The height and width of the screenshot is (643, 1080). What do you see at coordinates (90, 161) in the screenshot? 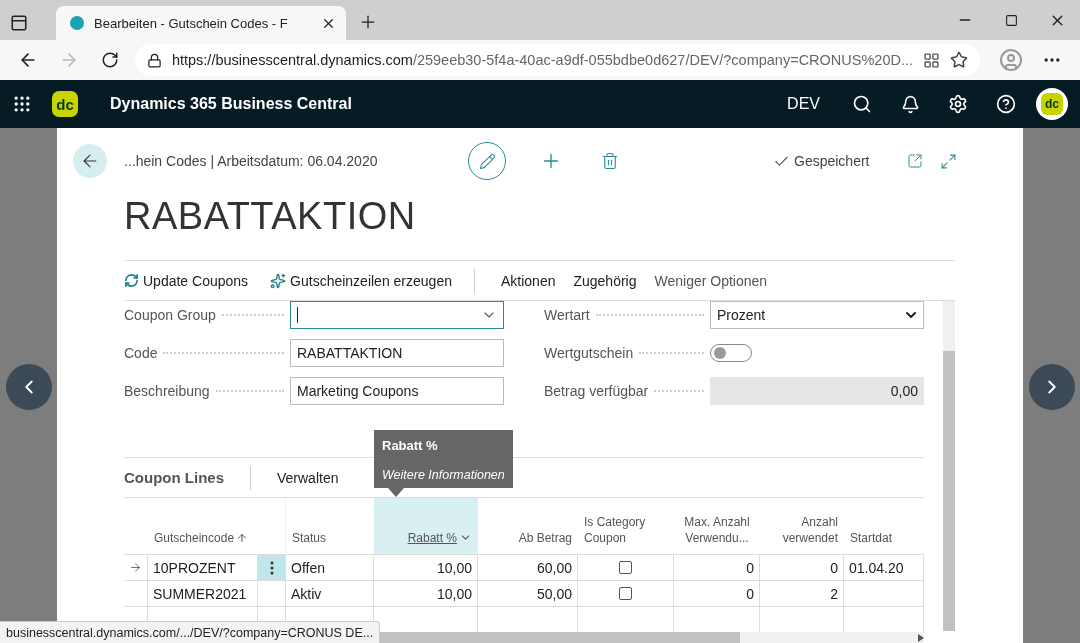
I see `back-button` at bounding box center [90, 161].